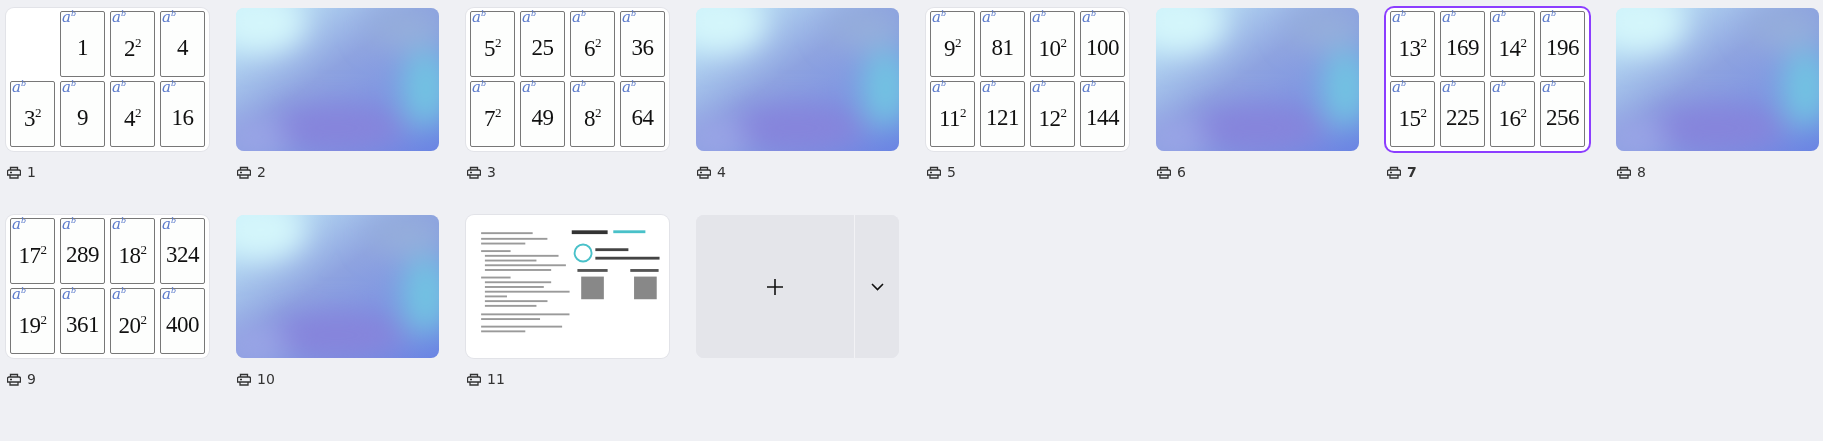 The width and height of the screenshot is (1823, 441). Describe the element at coordinates (82, 118) in the screenshot. I see `card-value: 9` at that location.